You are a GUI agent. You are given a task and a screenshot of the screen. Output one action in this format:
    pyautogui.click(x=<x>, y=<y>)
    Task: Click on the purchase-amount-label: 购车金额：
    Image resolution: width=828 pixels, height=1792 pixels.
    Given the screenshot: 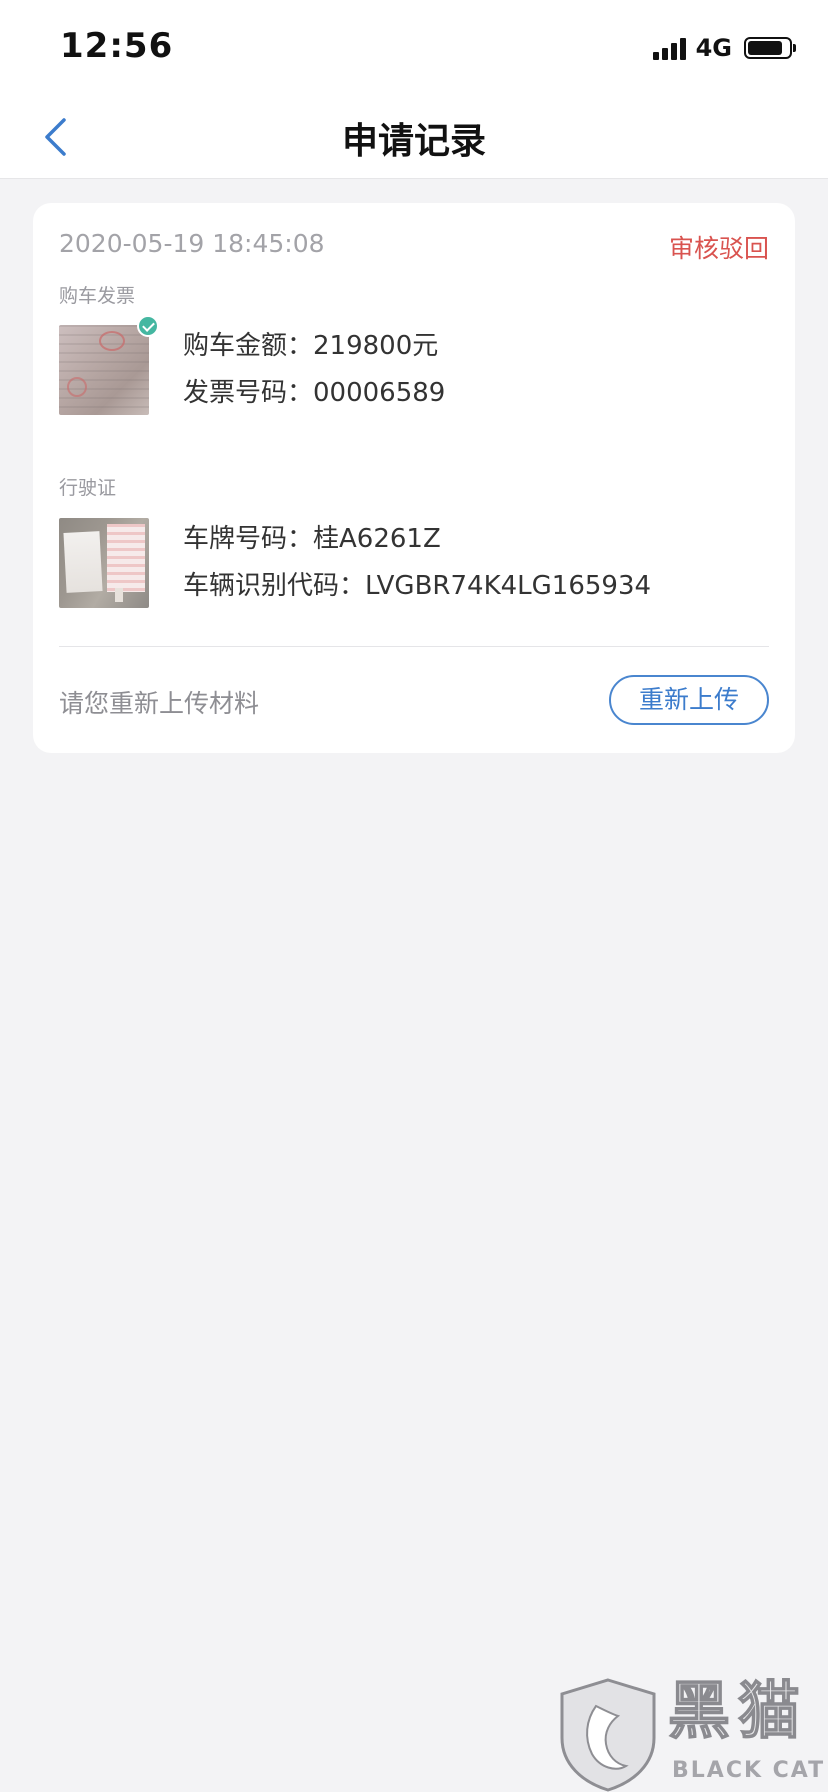 What is the action you would take?
    pyautogui.click(x=248, y=346)
    